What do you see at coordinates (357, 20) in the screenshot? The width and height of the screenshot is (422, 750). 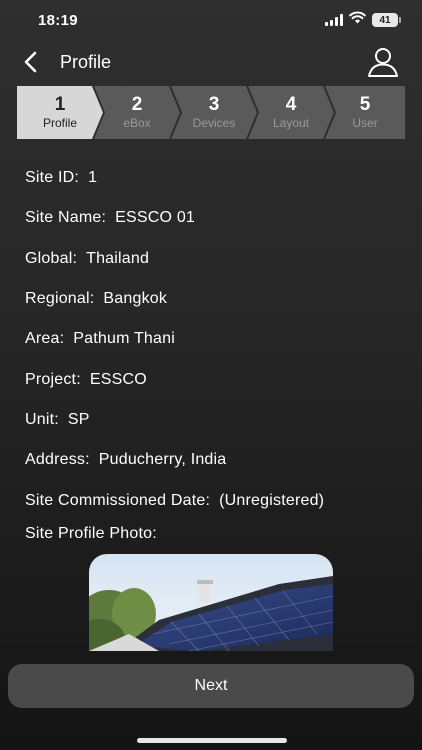 I see `wifi-icon` at bounding box center [357, 20].